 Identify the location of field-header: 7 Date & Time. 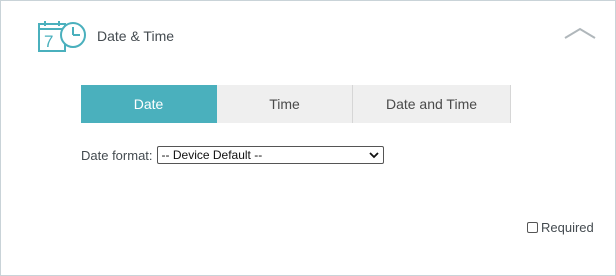
(105, 36).